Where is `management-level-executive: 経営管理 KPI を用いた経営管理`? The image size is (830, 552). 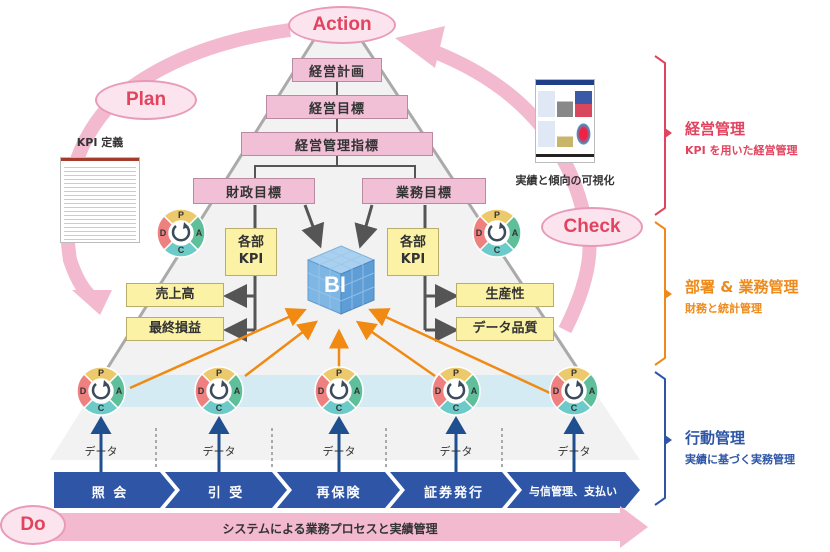
management-level-executive: 経営管理 KPI を用いた経営管理 is located at coordinates (741, 138).